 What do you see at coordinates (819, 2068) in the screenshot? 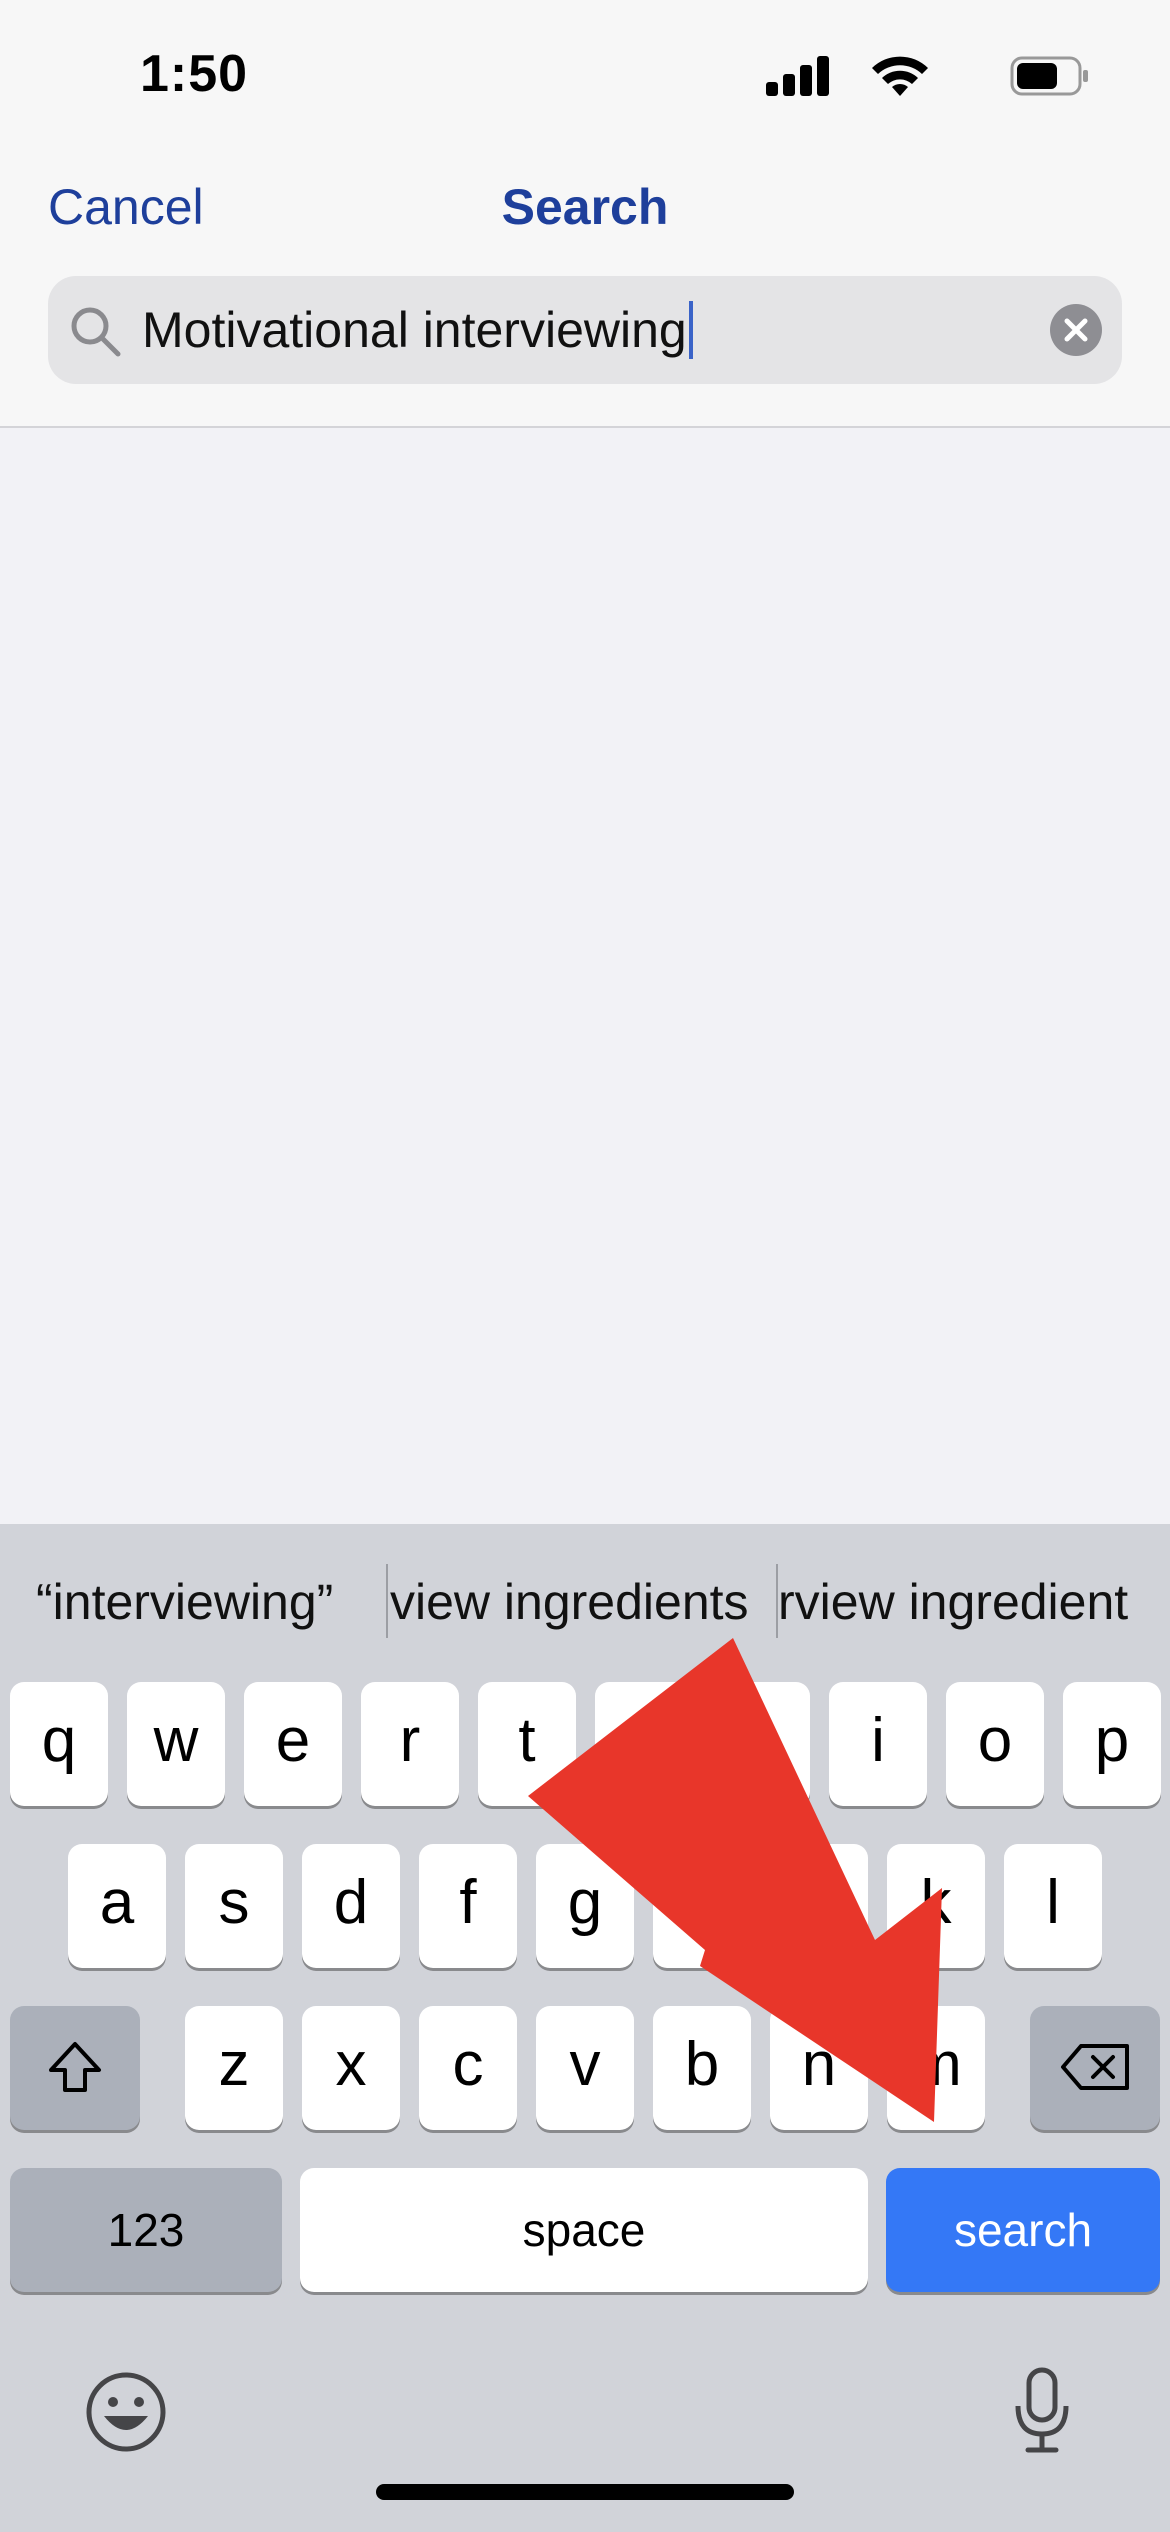
I see `key-n: n` at bounding box center [819, 2068].